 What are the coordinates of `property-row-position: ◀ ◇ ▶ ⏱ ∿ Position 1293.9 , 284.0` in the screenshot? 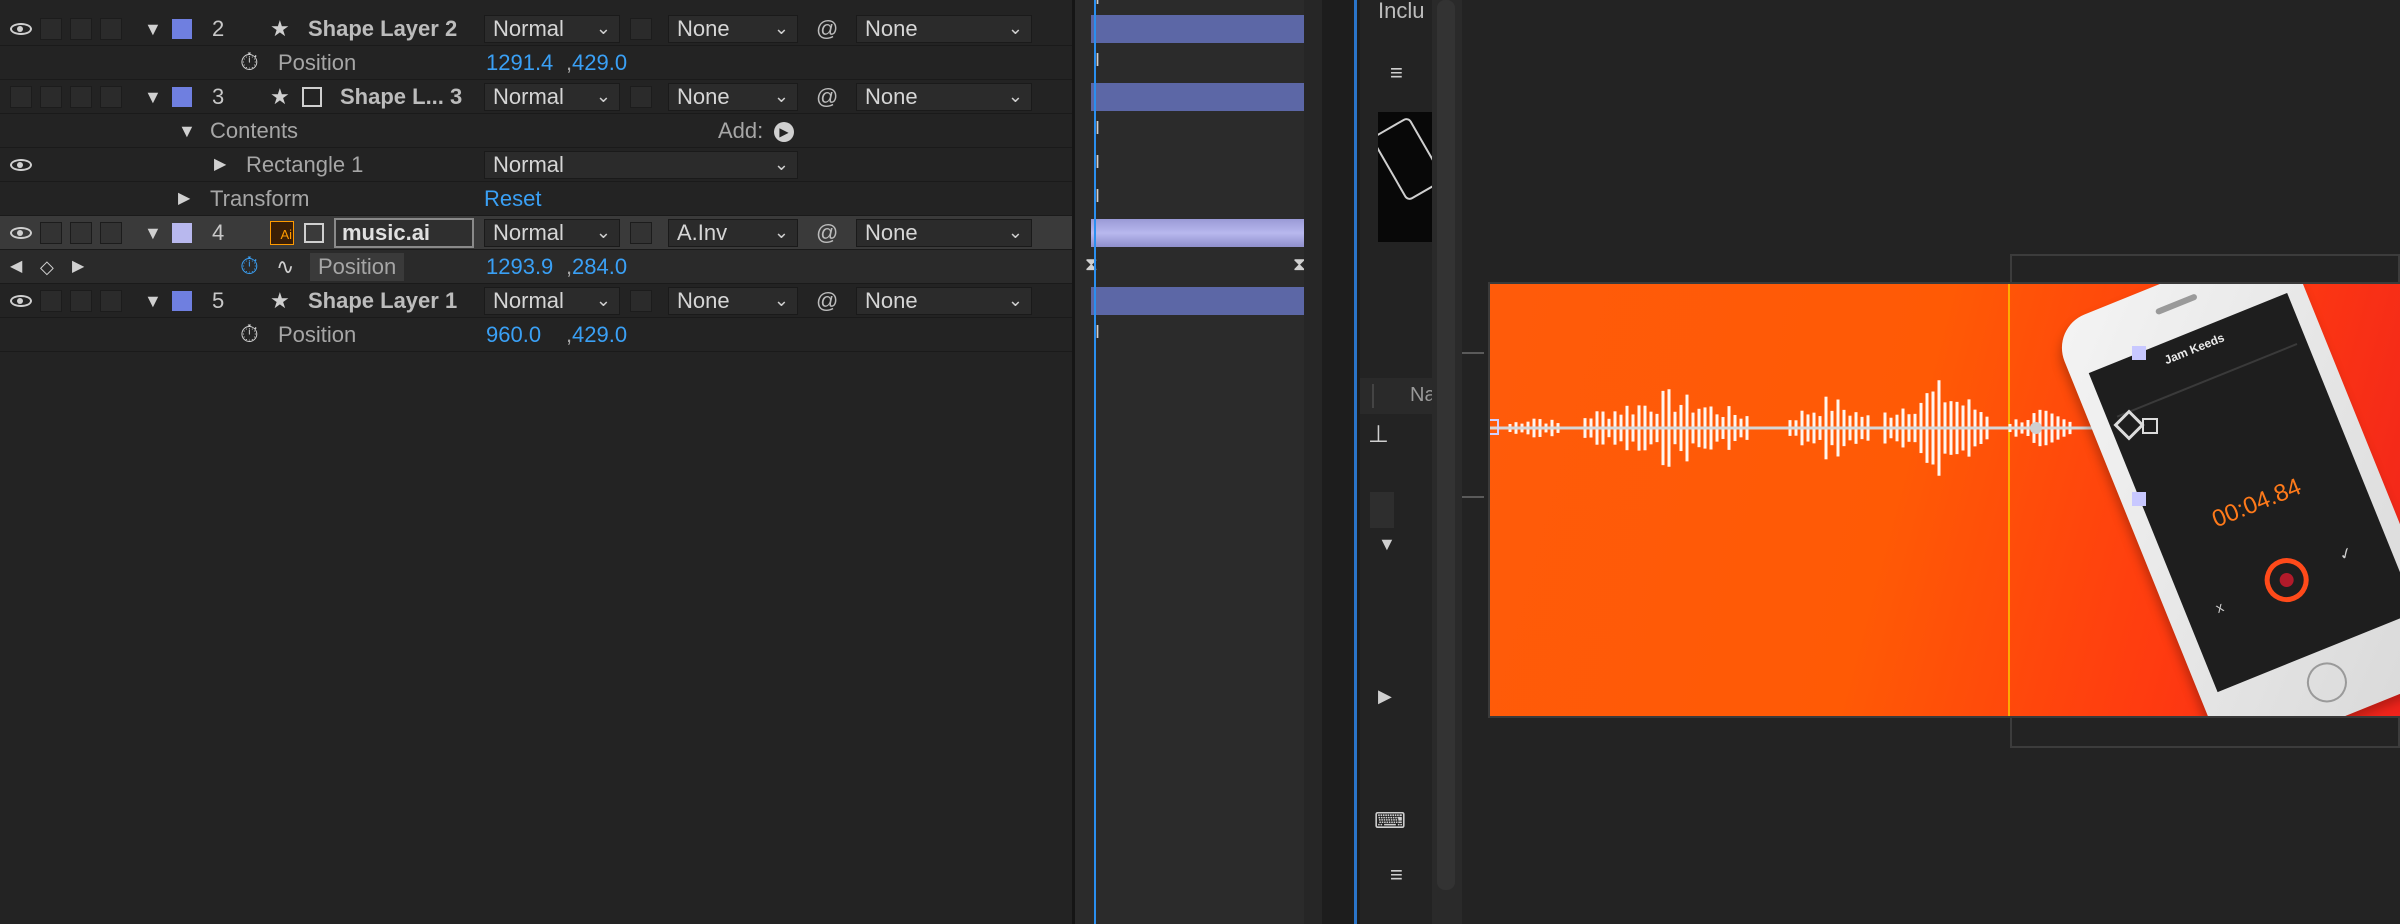 It's located at (536, 267).